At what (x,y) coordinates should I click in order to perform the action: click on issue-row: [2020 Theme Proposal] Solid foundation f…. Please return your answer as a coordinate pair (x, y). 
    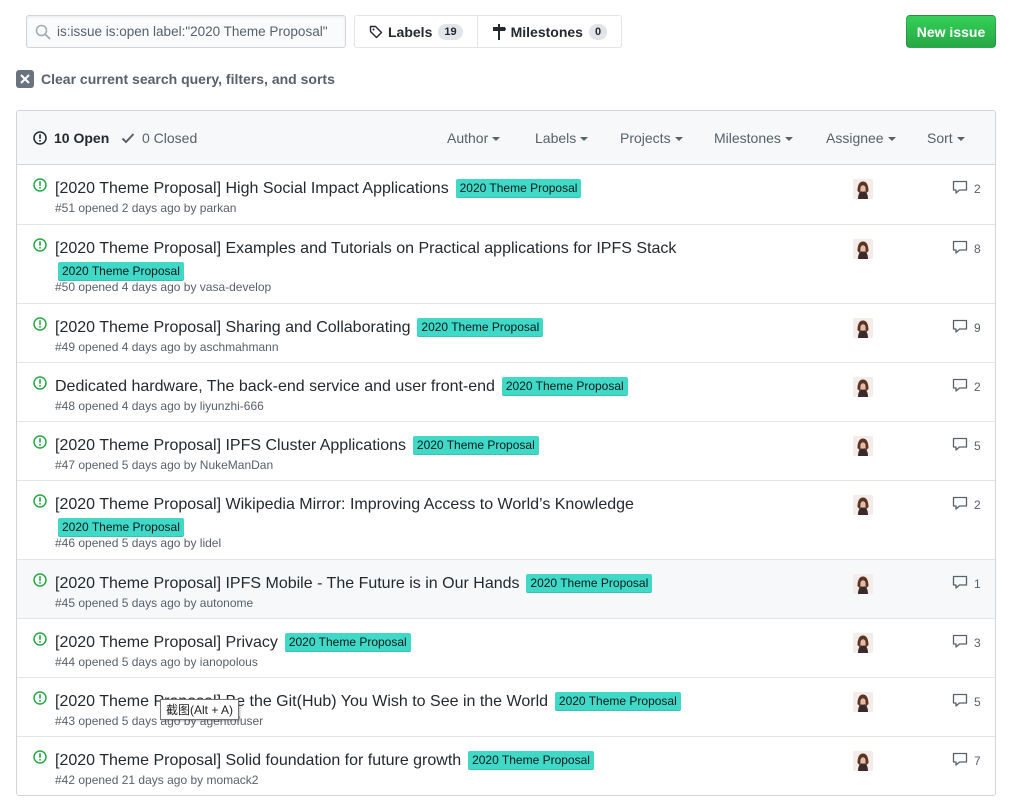
    Looking at the image, I should click on (506, 766).